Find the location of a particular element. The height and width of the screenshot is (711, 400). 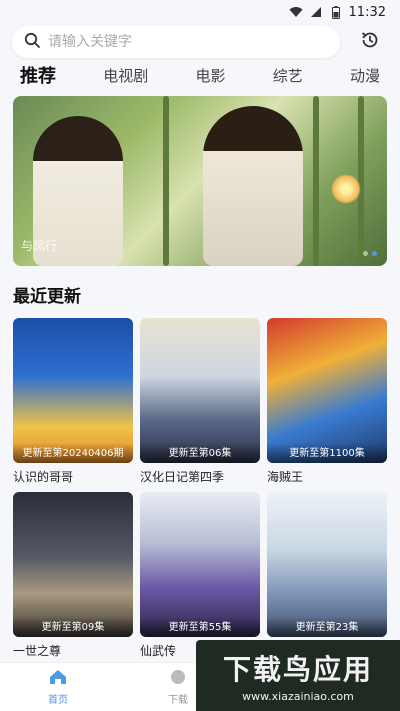

nav-download: 下载 is located at coordinates (178, 687).